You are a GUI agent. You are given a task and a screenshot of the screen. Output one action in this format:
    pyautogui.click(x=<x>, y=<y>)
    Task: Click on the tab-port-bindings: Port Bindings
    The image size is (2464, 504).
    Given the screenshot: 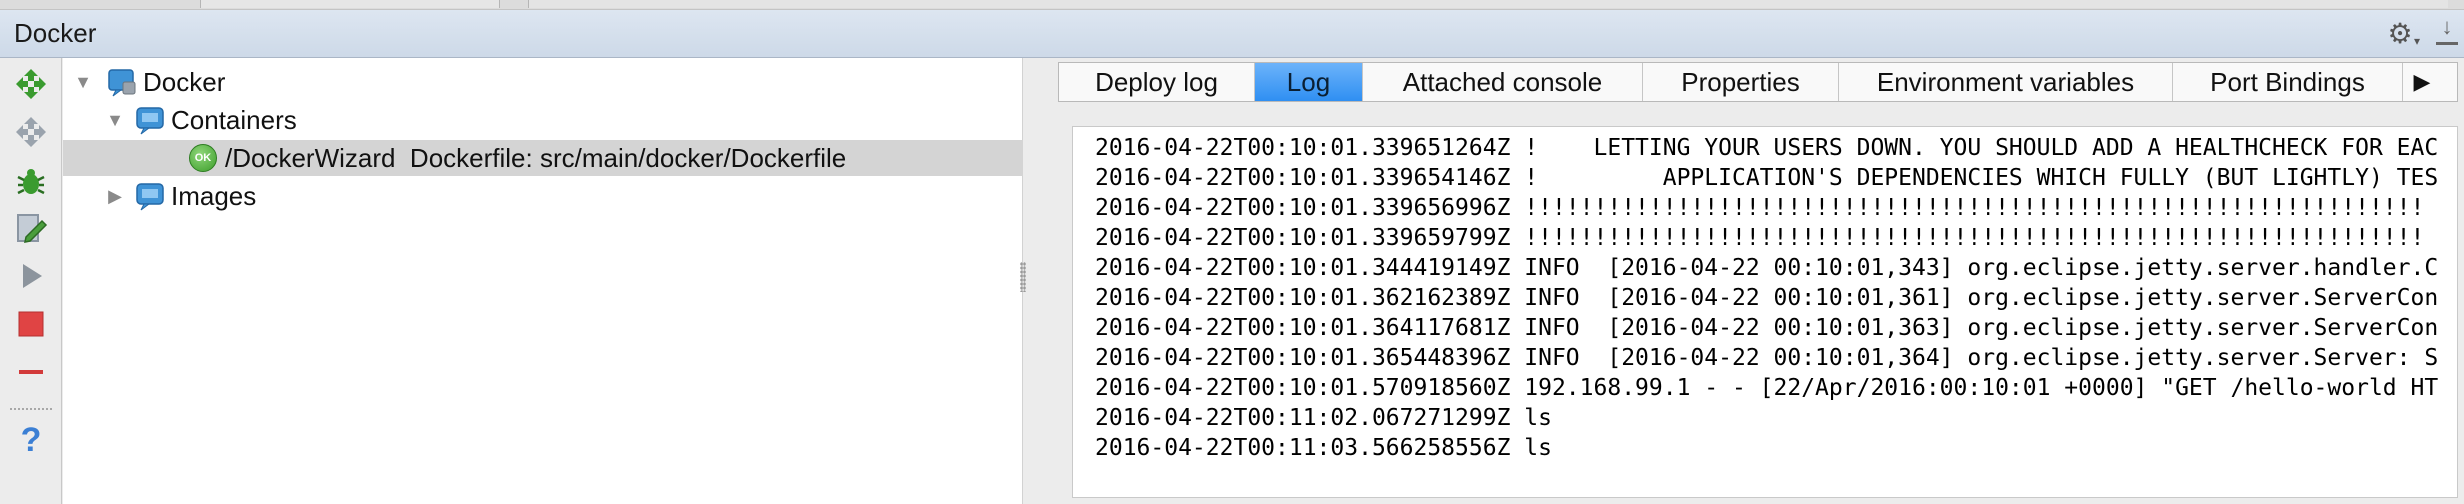 What is the action you would take?
    pyautogui.click(x=2288, y=82)
    